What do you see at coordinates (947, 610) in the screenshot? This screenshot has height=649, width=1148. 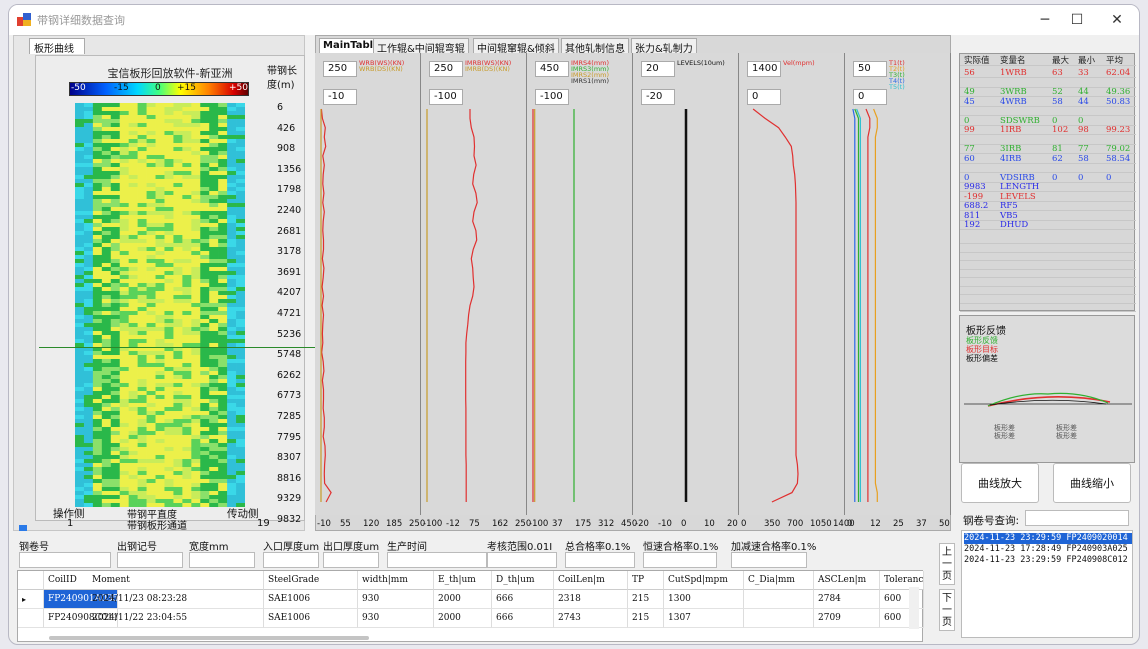 I see `page-down-button: 下一页` at bounding box center [947, 610].